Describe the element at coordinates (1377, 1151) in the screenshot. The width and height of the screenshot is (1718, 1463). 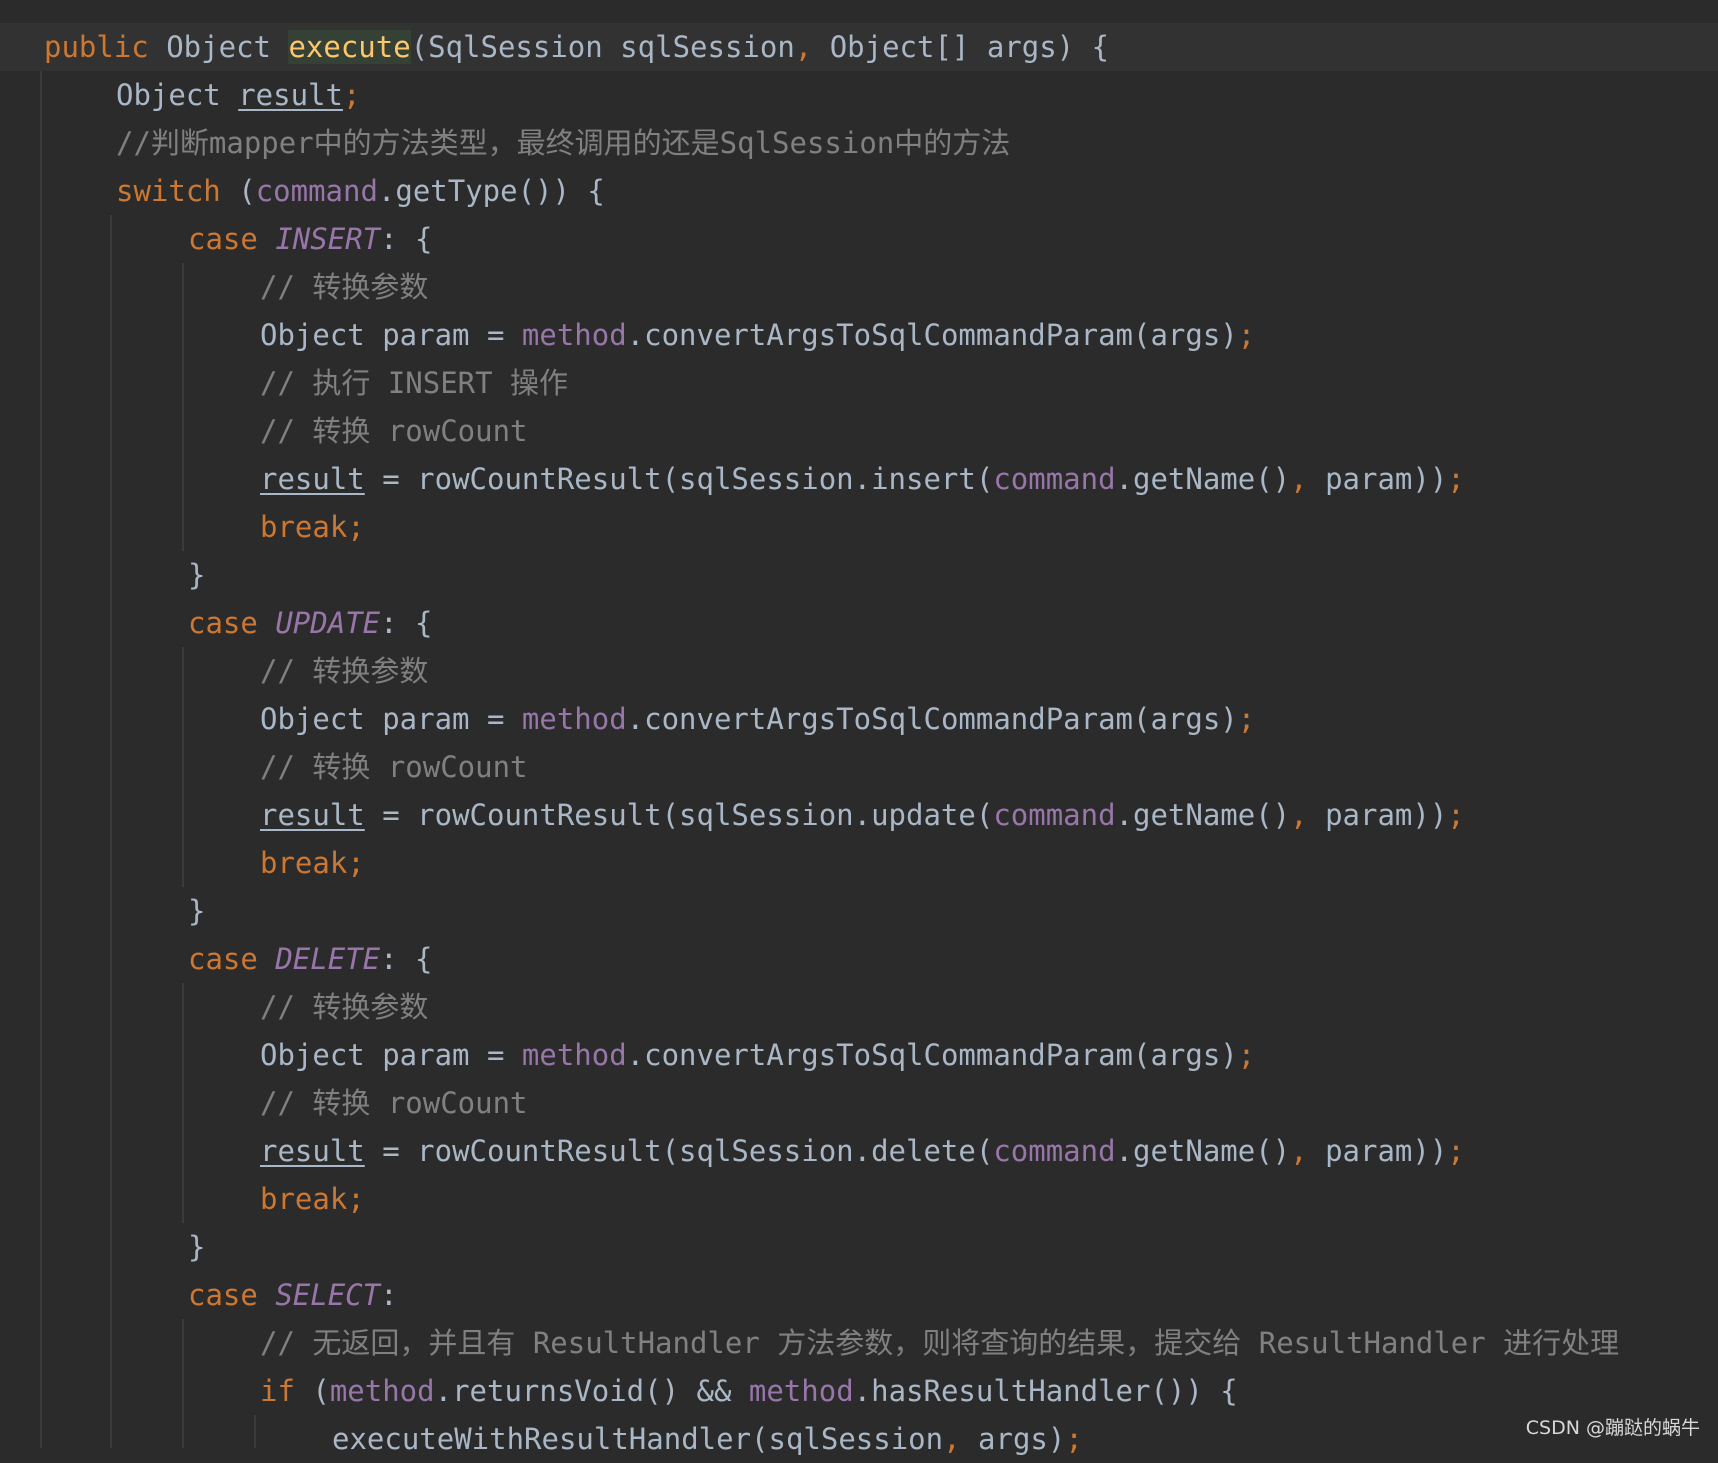
I see `code-token: param))` at that location.